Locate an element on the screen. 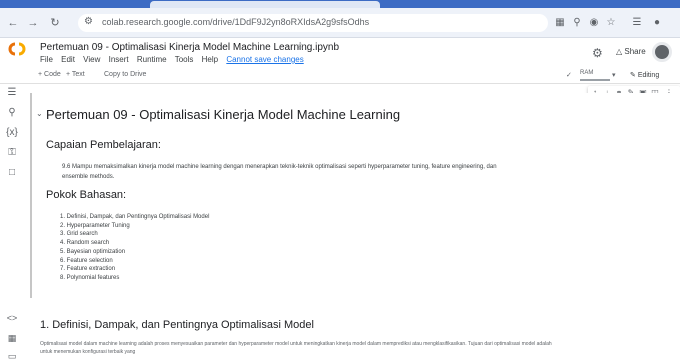  menu-tools: Tools is located at coordinates (184, 59).